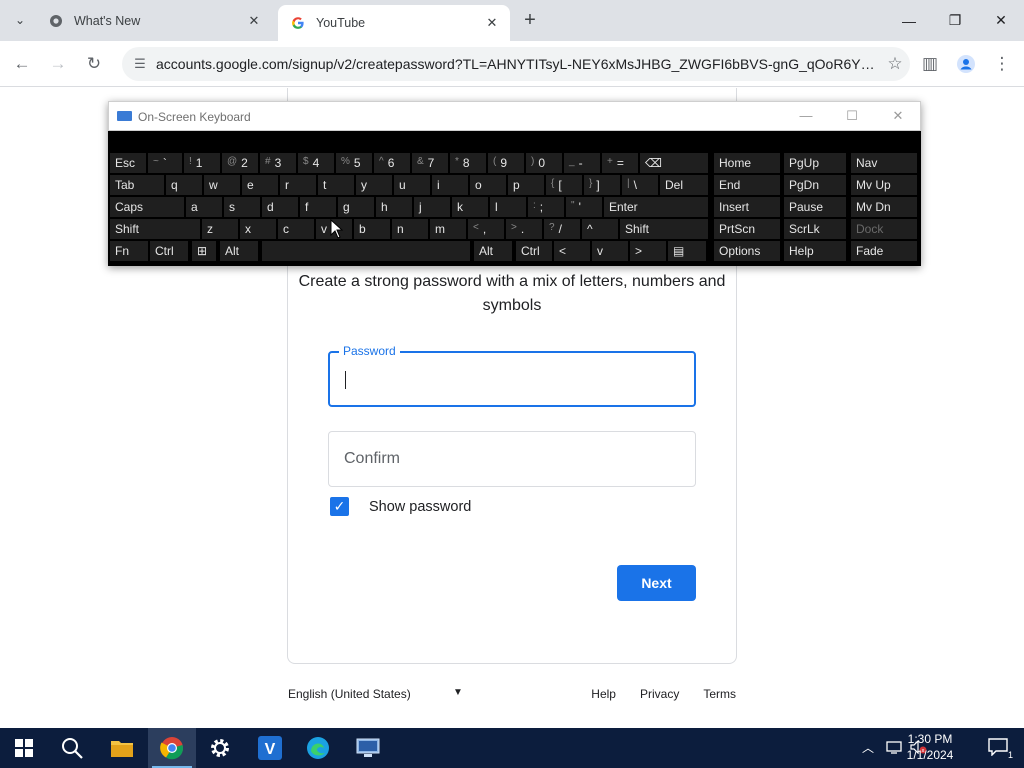  Describe the element at coordinates (240, 163) in the screenshot. I see `osk-key-2: @2` at that location.